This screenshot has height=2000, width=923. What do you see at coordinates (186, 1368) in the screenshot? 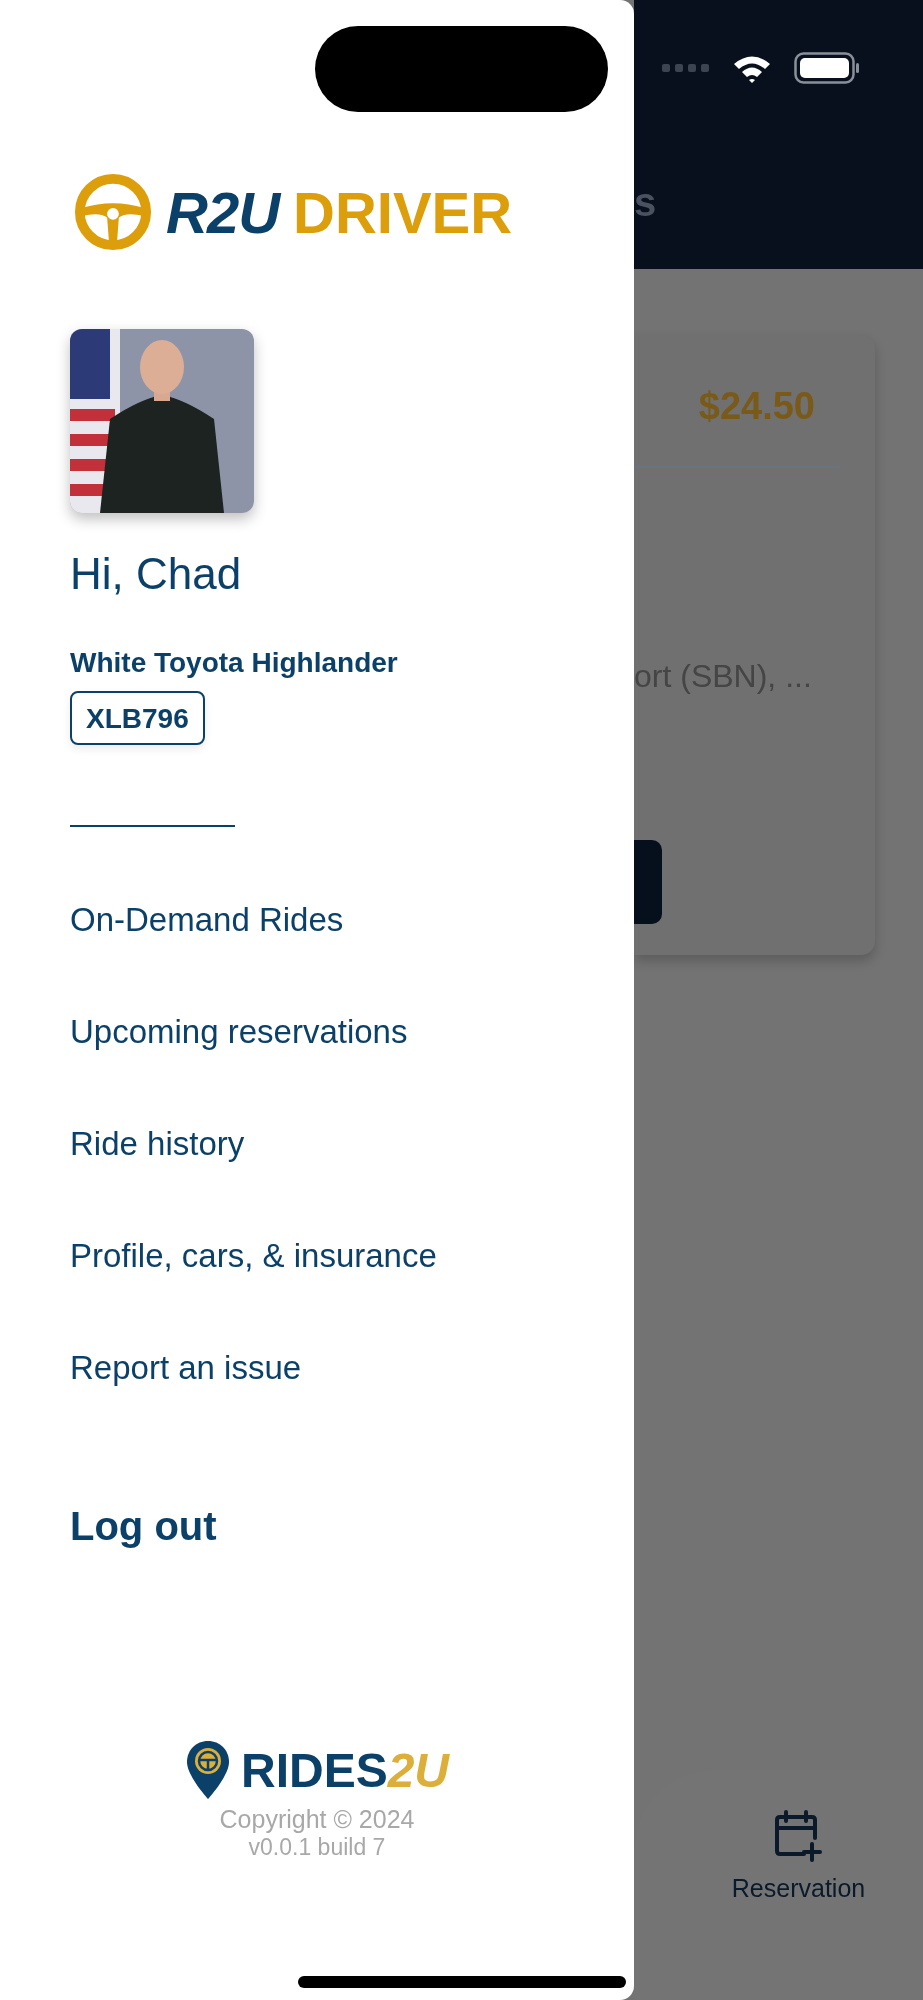
I see `menu-item: Report an issue` at bounding box center [186, 1368].